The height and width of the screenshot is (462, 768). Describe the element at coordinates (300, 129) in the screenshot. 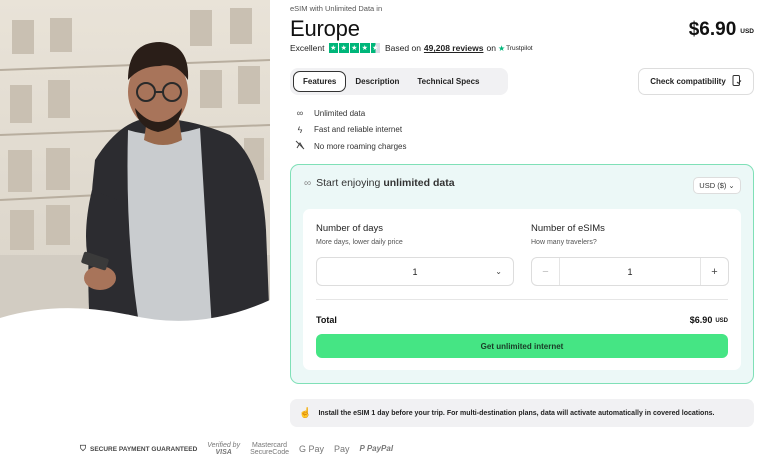

I see `lightning-icon: ϟ` at that location.